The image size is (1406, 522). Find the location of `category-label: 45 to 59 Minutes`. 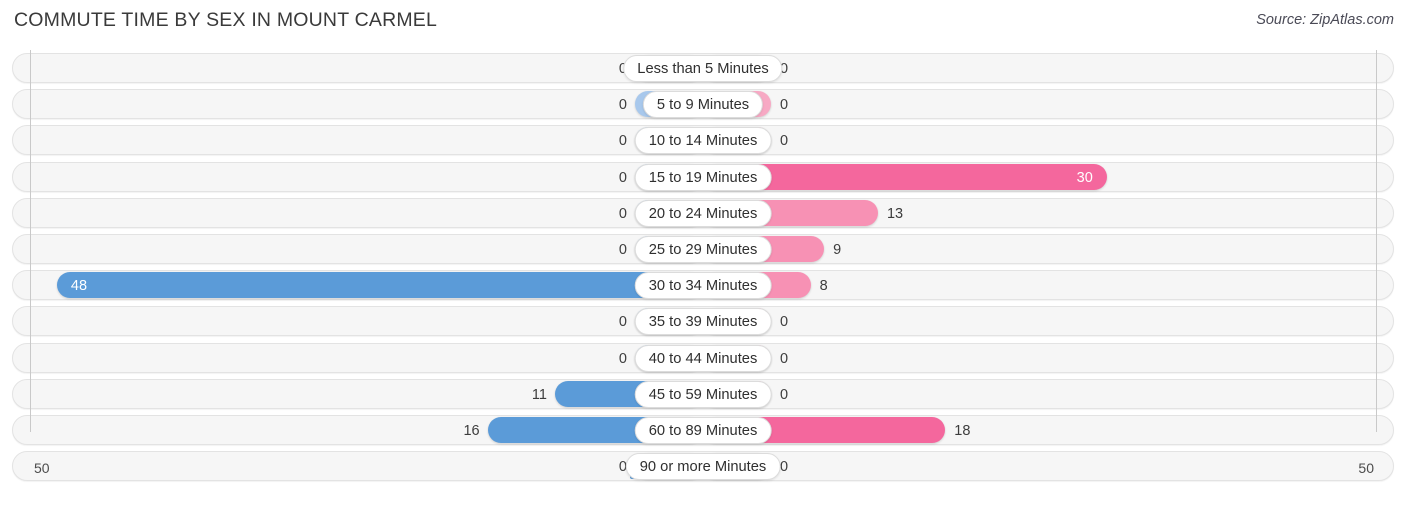

category-label: 45 to 59 Minutes is located at coordinates (703, 394).